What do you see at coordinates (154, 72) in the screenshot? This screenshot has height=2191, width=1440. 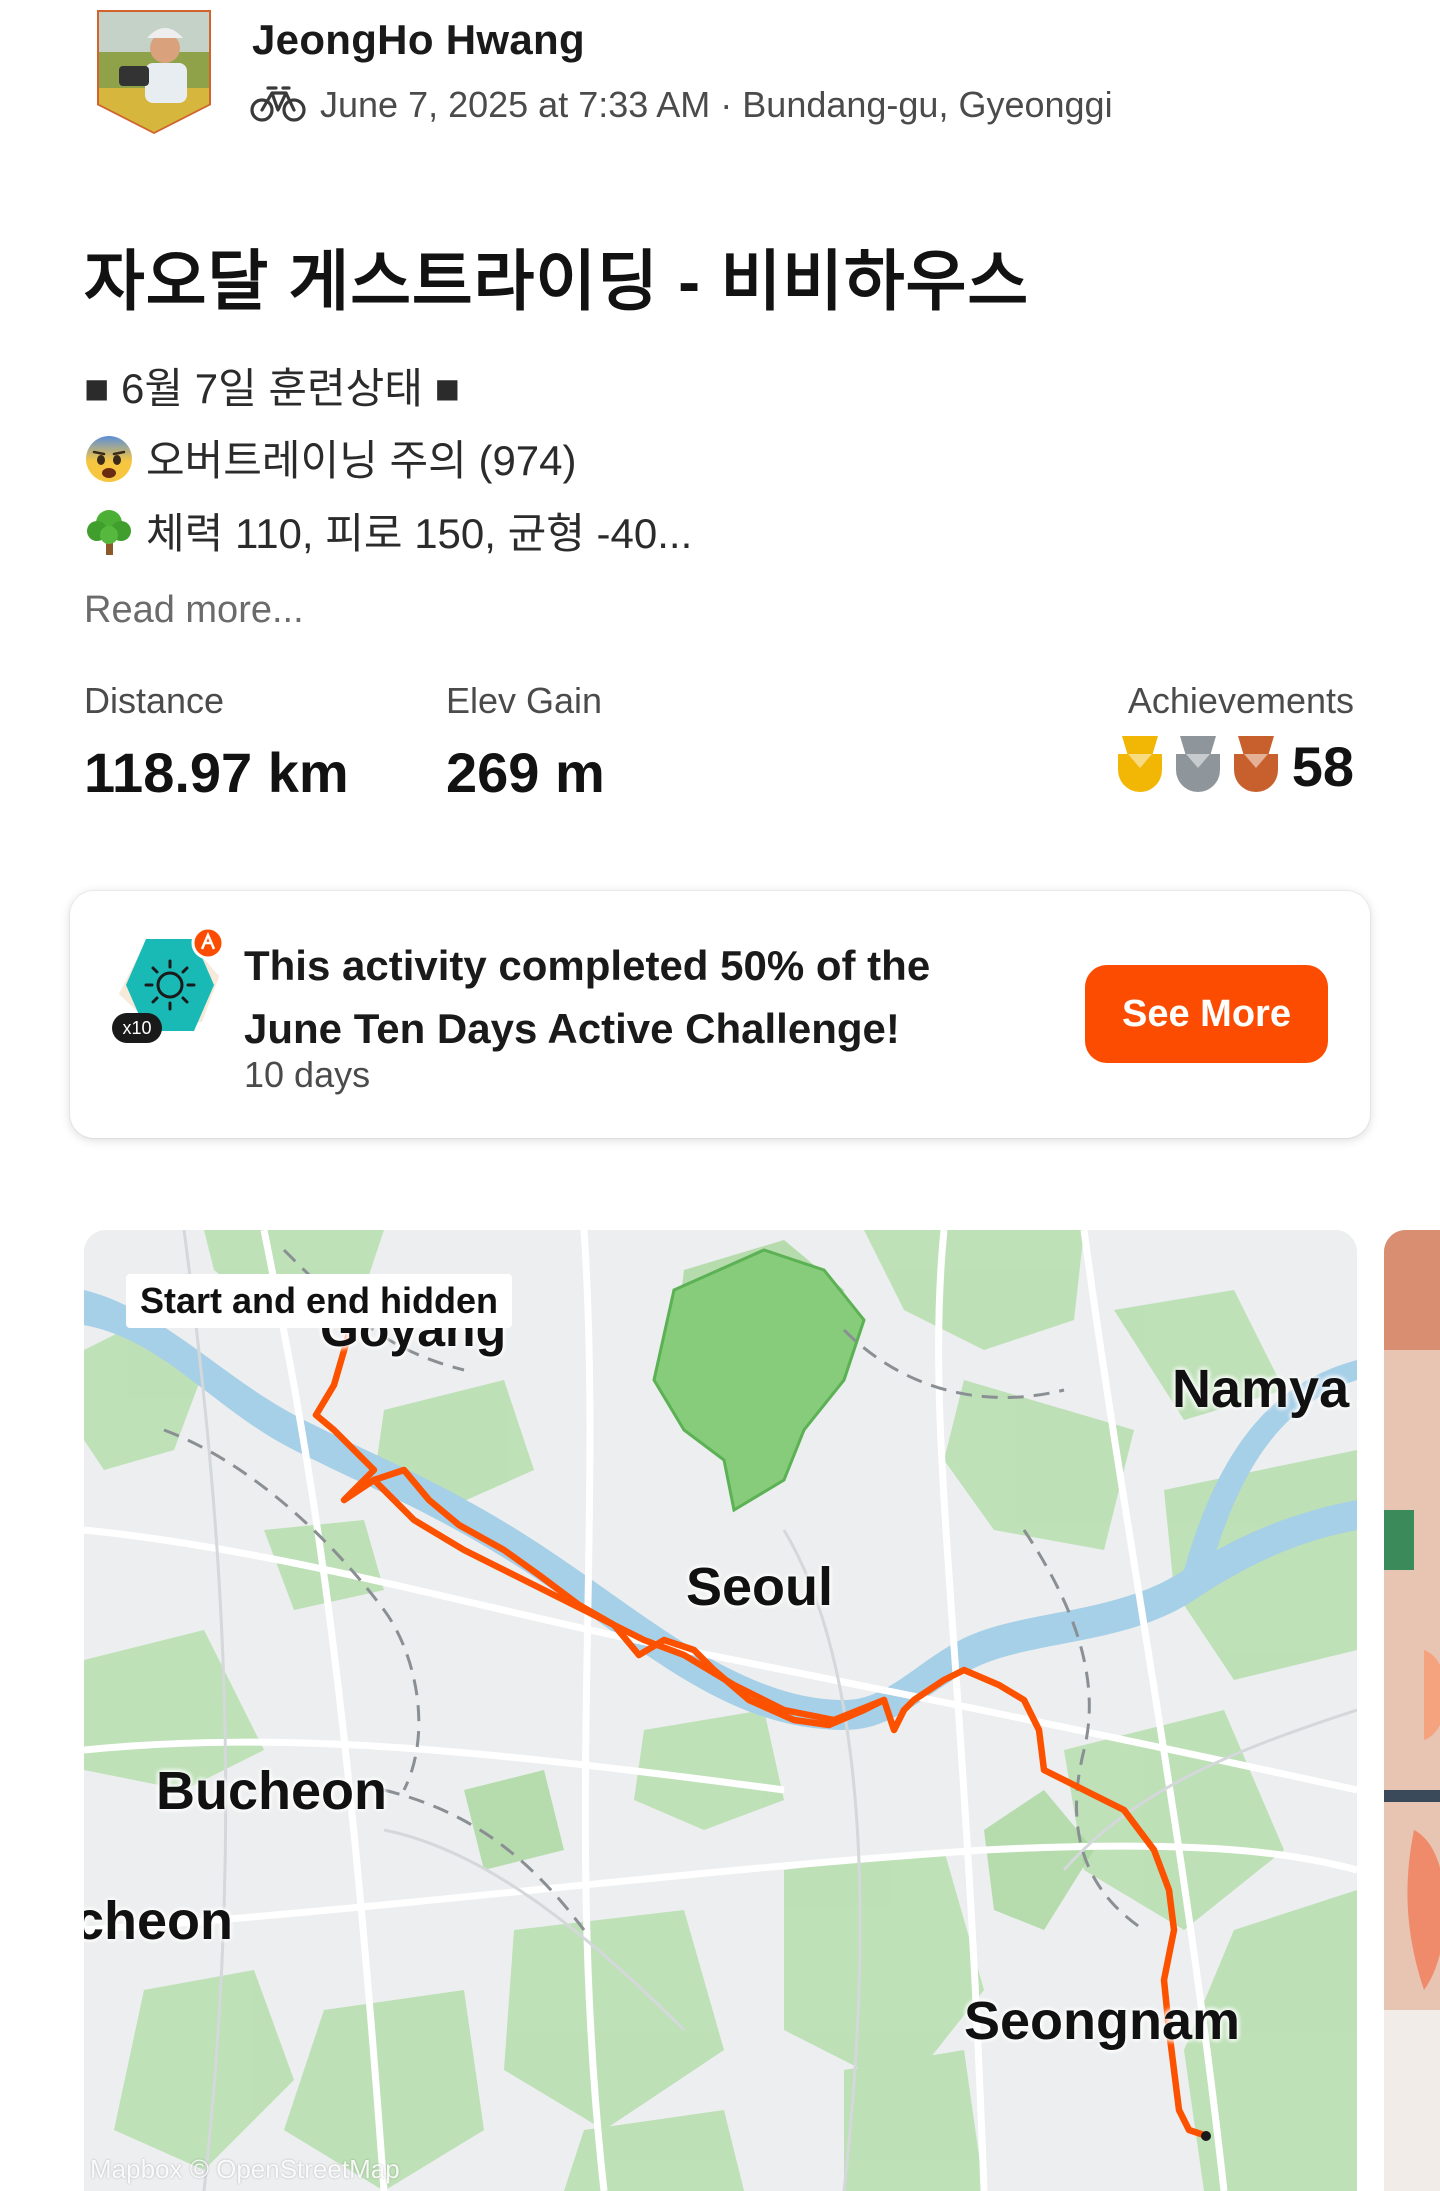 I see `avatar` at bounding box center [154, 72].